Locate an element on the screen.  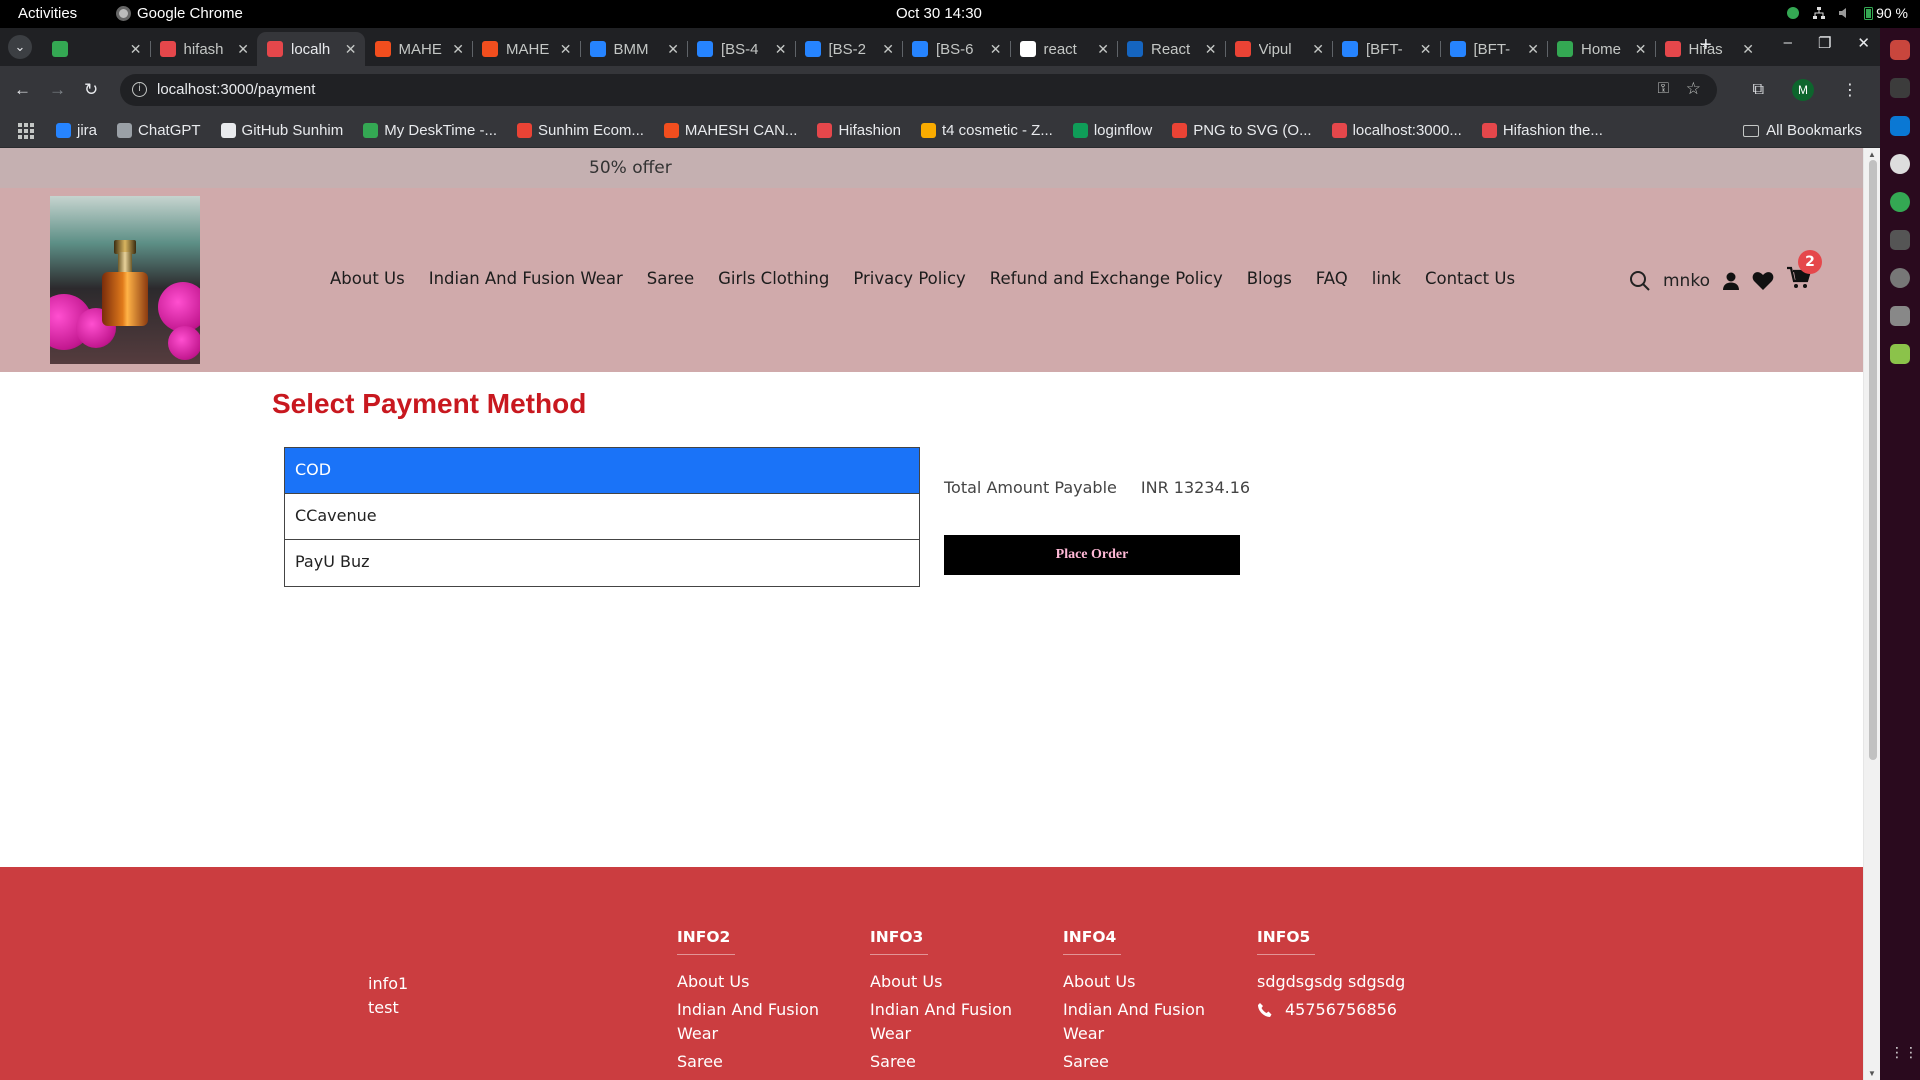
browser-tab: localh ✕ is located at coordinates (311, 49).